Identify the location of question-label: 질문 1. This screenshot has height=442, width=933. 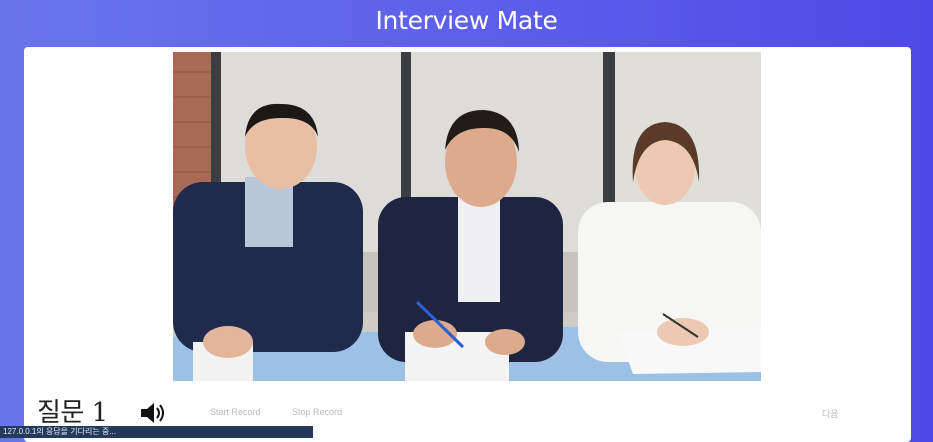
(72, 413).